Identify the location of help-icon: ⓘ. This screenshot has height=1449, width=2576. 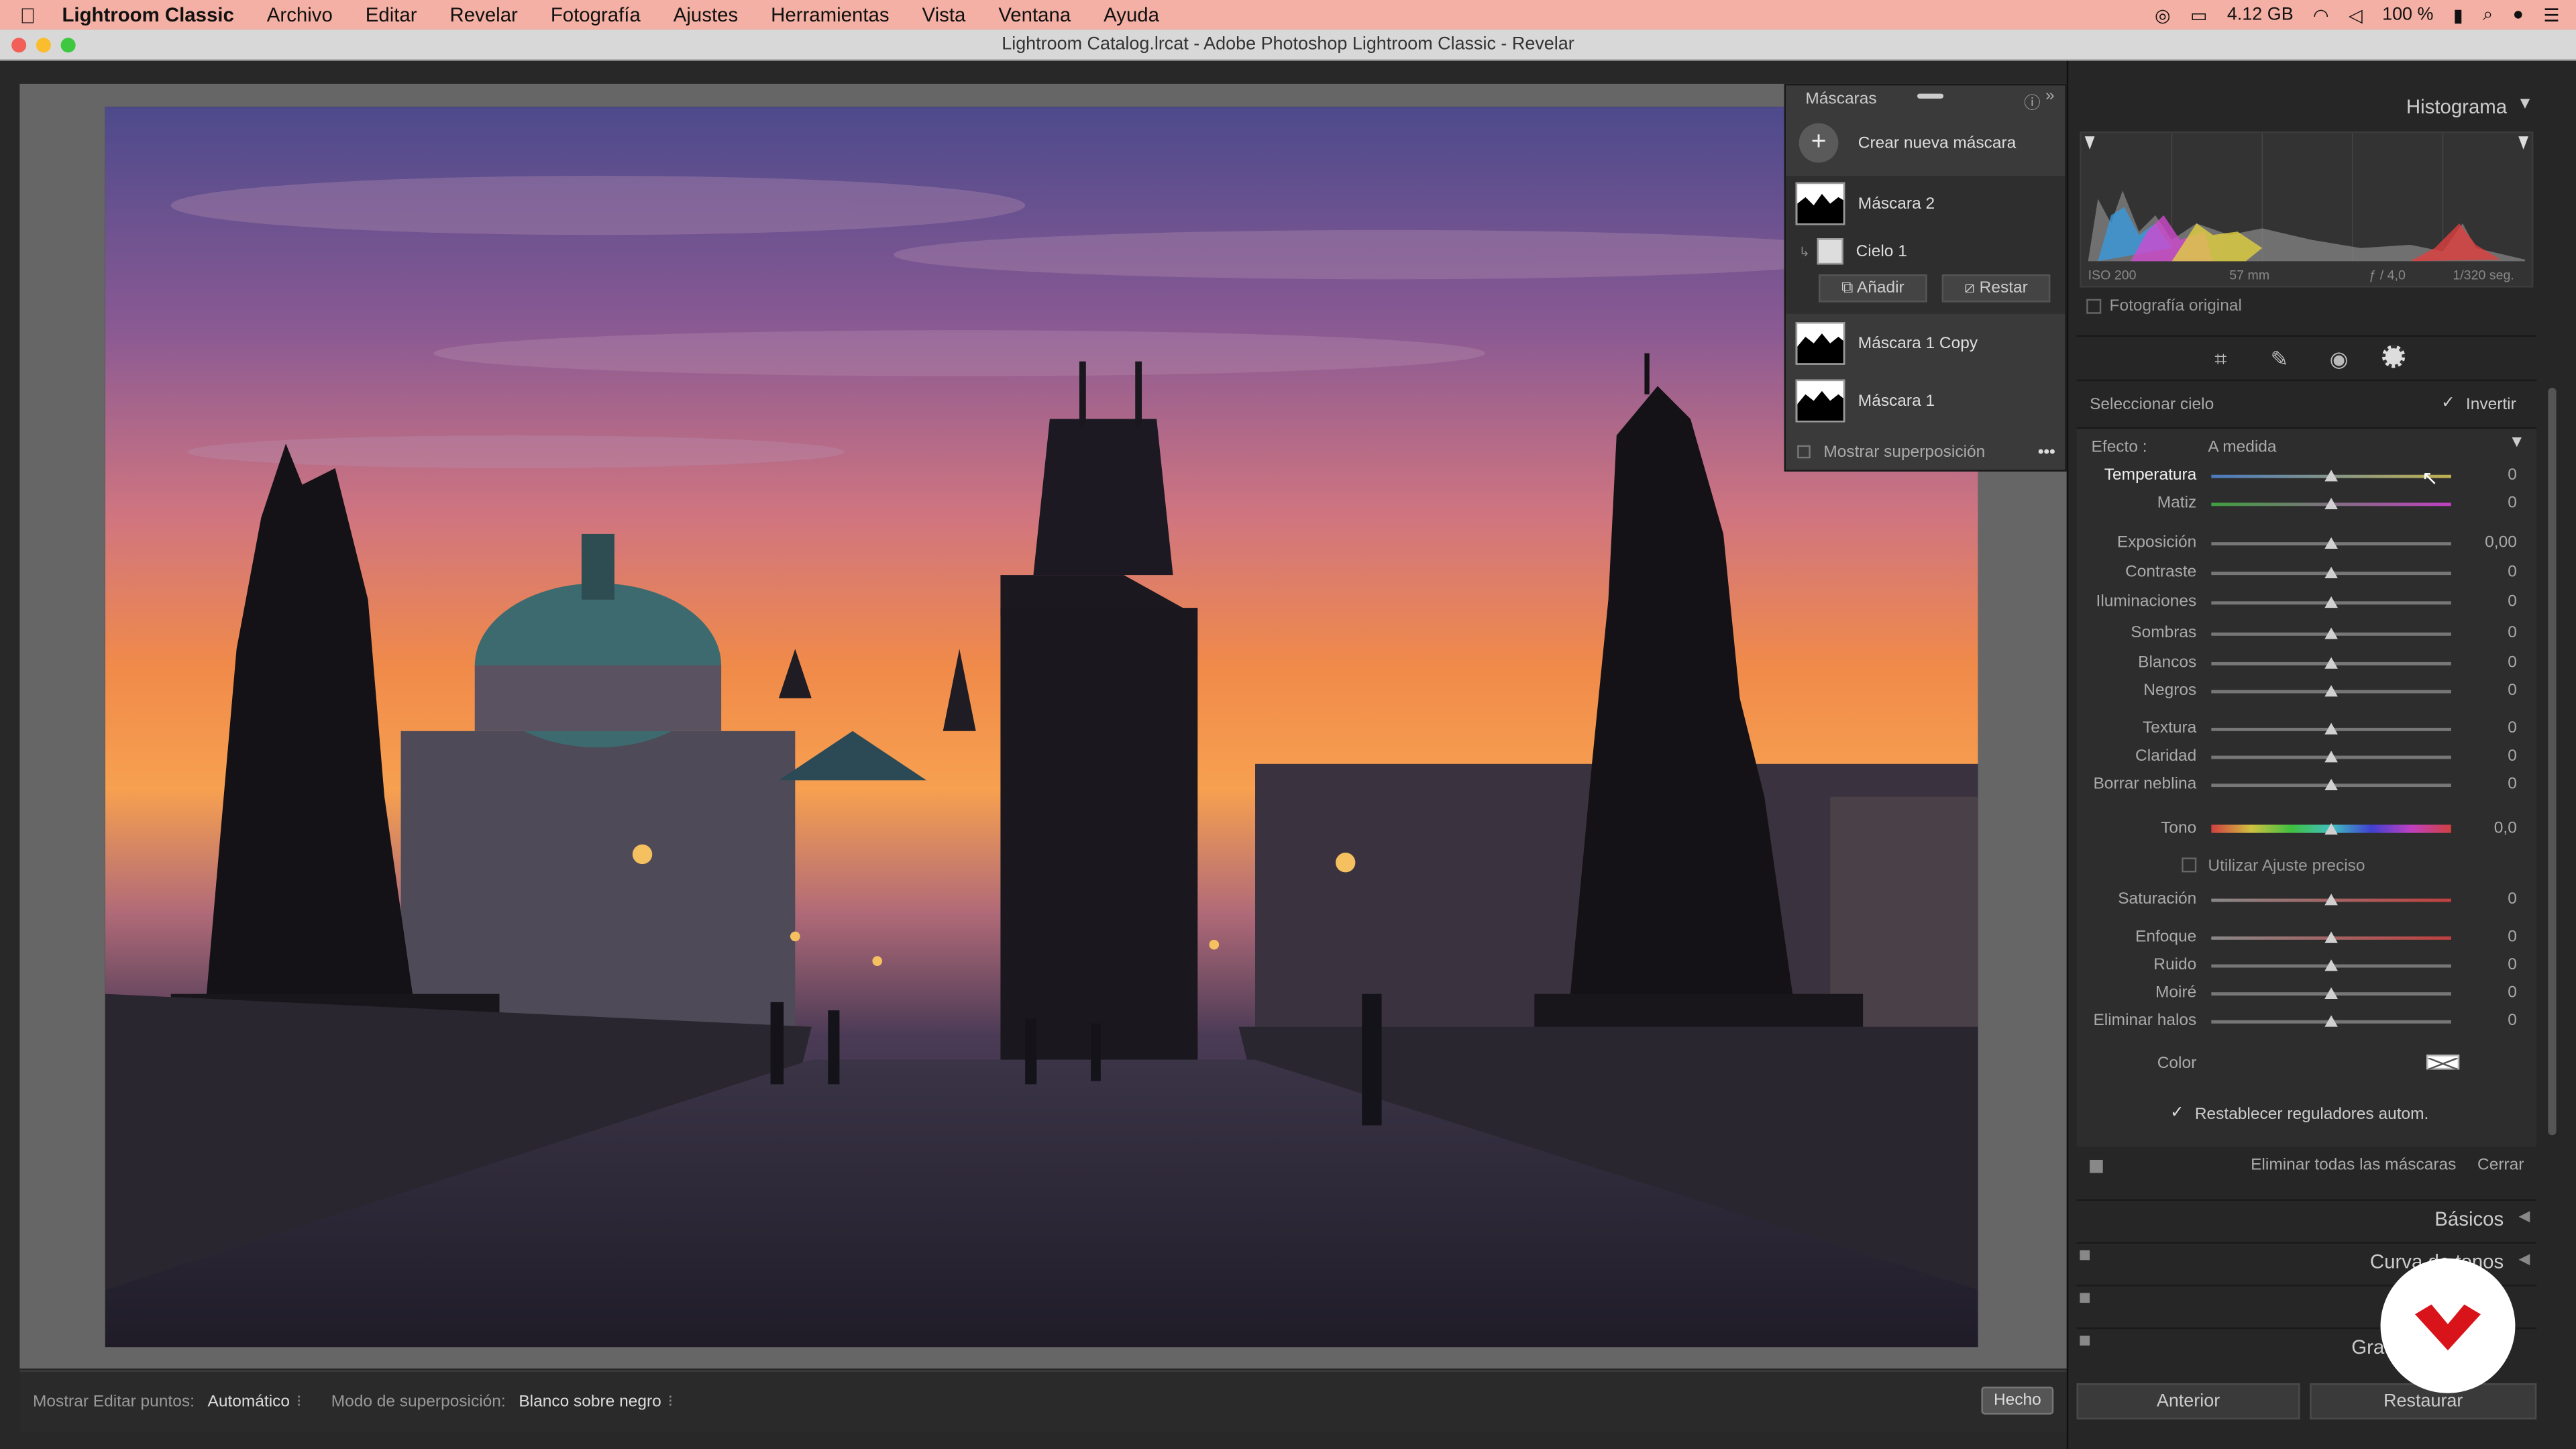
(2032, 101).